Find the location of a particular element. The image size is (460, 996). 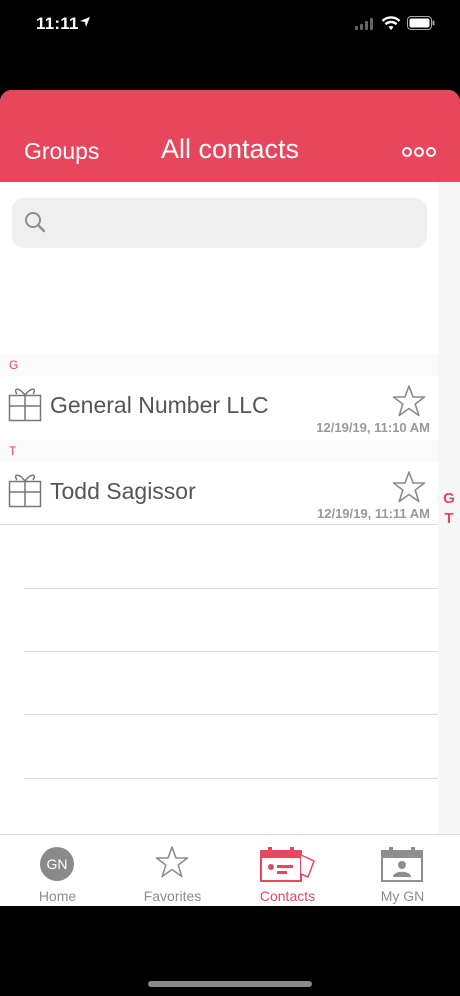

section-index: G T is located at coordinates (449, 508).